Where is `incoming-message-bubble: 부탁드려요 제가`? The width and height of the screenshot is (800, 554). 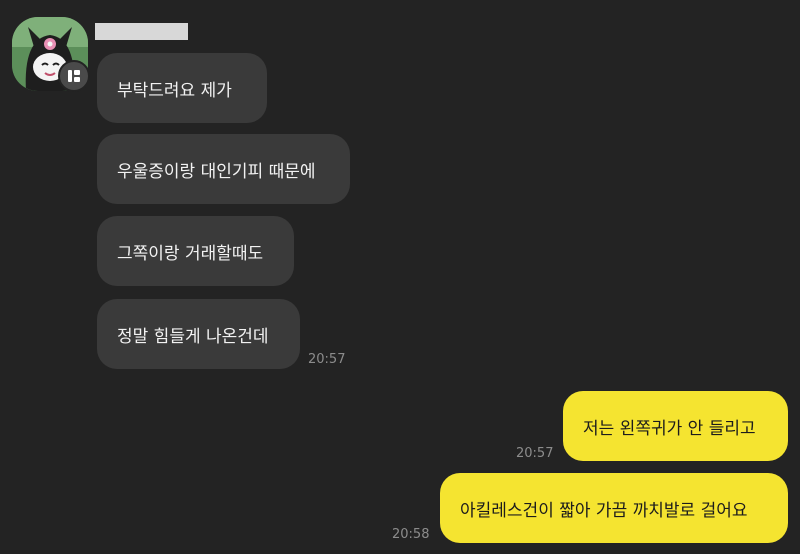
incoming-message-bubble: 부탁드려요 제가 is located at coordinates (182, 88).